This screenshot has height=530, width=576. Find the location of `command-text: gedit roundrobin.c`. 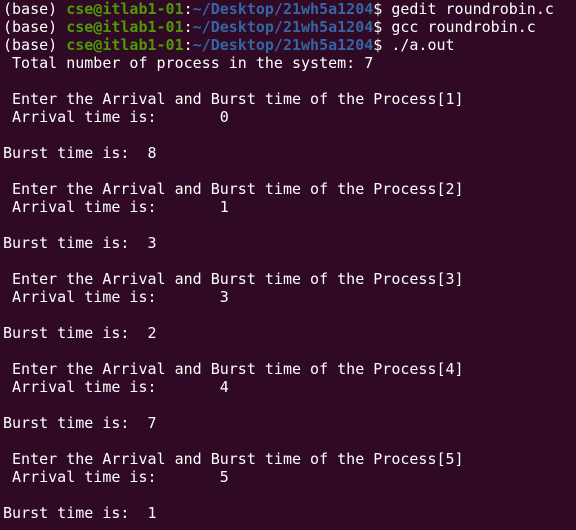

command-text: gedit roundrobin.c is located at coordinates (472, 9).